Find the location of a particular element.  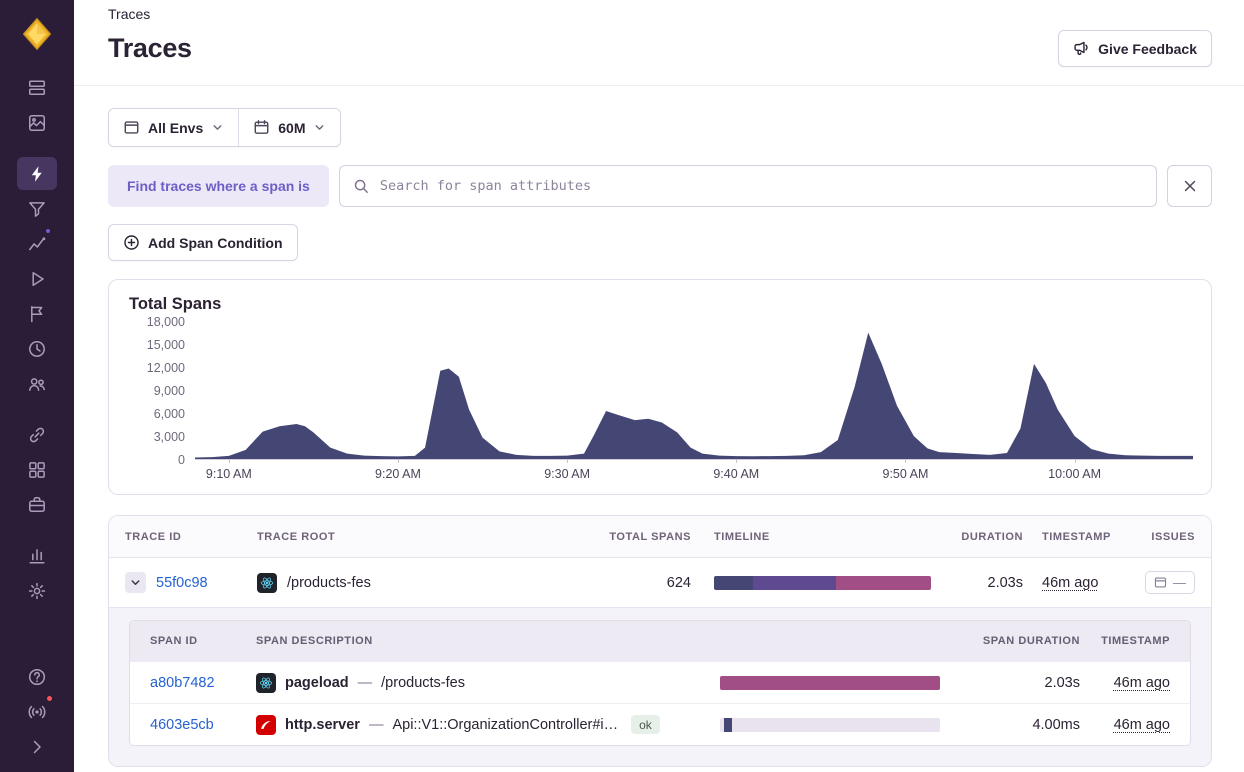

trace-timestamp: 46m ago is located at coordinates (1070, 582).